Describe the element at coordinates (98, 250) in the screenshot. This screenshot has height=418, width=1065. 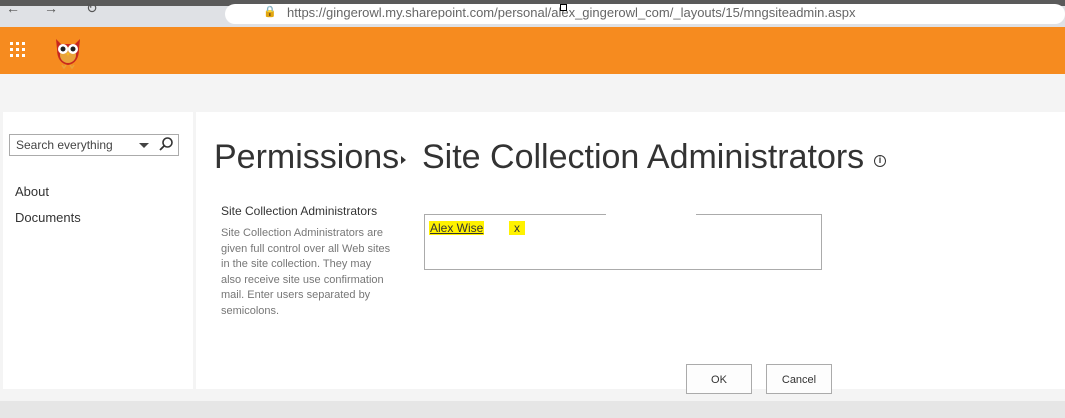
I see `left-navigation: Search everything About Documents` at that location.